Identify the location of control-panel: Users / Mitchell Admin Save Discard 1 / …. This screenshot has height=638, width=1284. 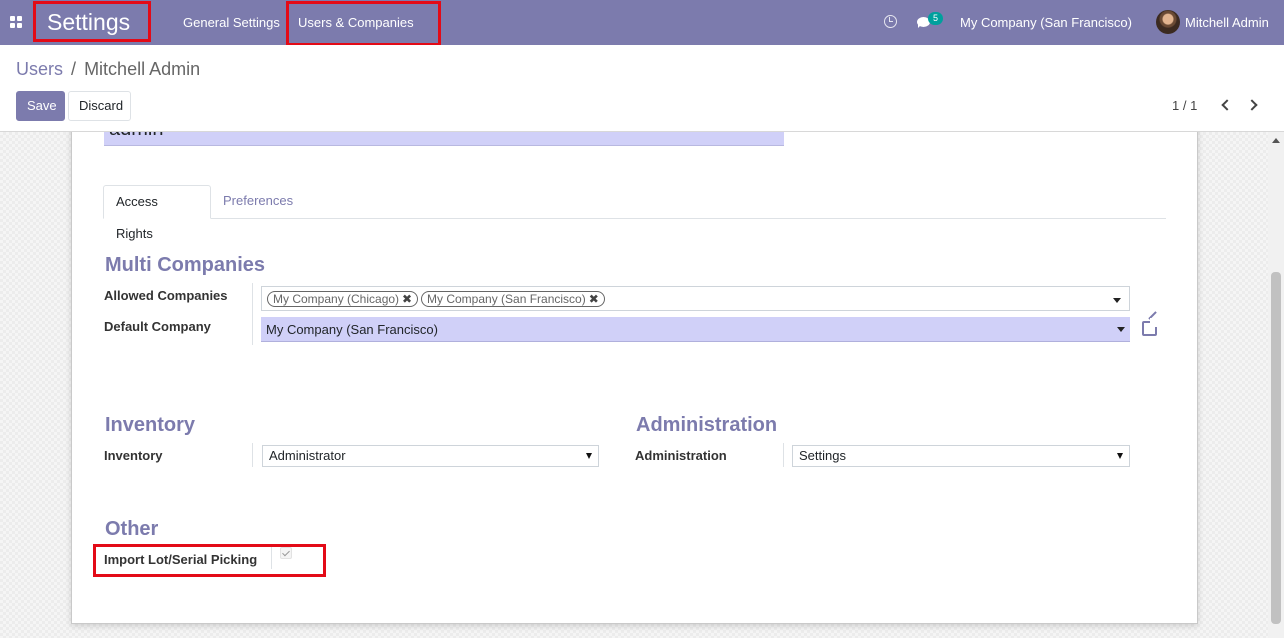
(642, 88).